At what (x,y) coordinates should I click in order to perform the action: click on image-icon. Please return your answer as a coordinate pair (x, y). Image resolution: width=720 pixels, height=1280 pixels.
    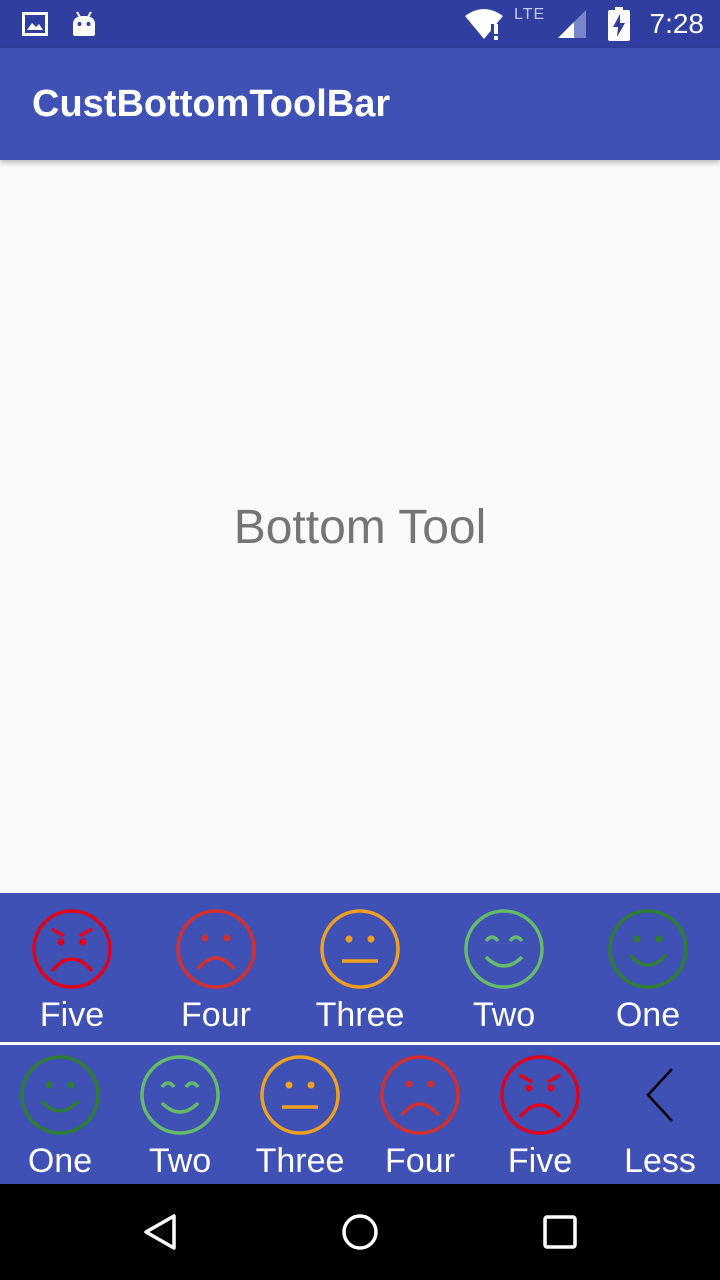
    Looking at the image, I should click on (35, 24).